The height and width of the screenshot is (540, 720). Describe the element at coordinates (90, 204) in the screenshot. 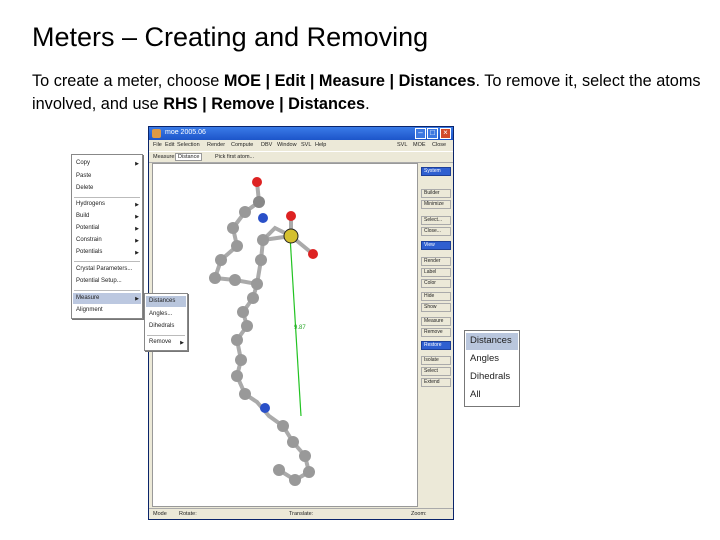

I see `edit-menu-hydrogens: Hydrogens` at that location.